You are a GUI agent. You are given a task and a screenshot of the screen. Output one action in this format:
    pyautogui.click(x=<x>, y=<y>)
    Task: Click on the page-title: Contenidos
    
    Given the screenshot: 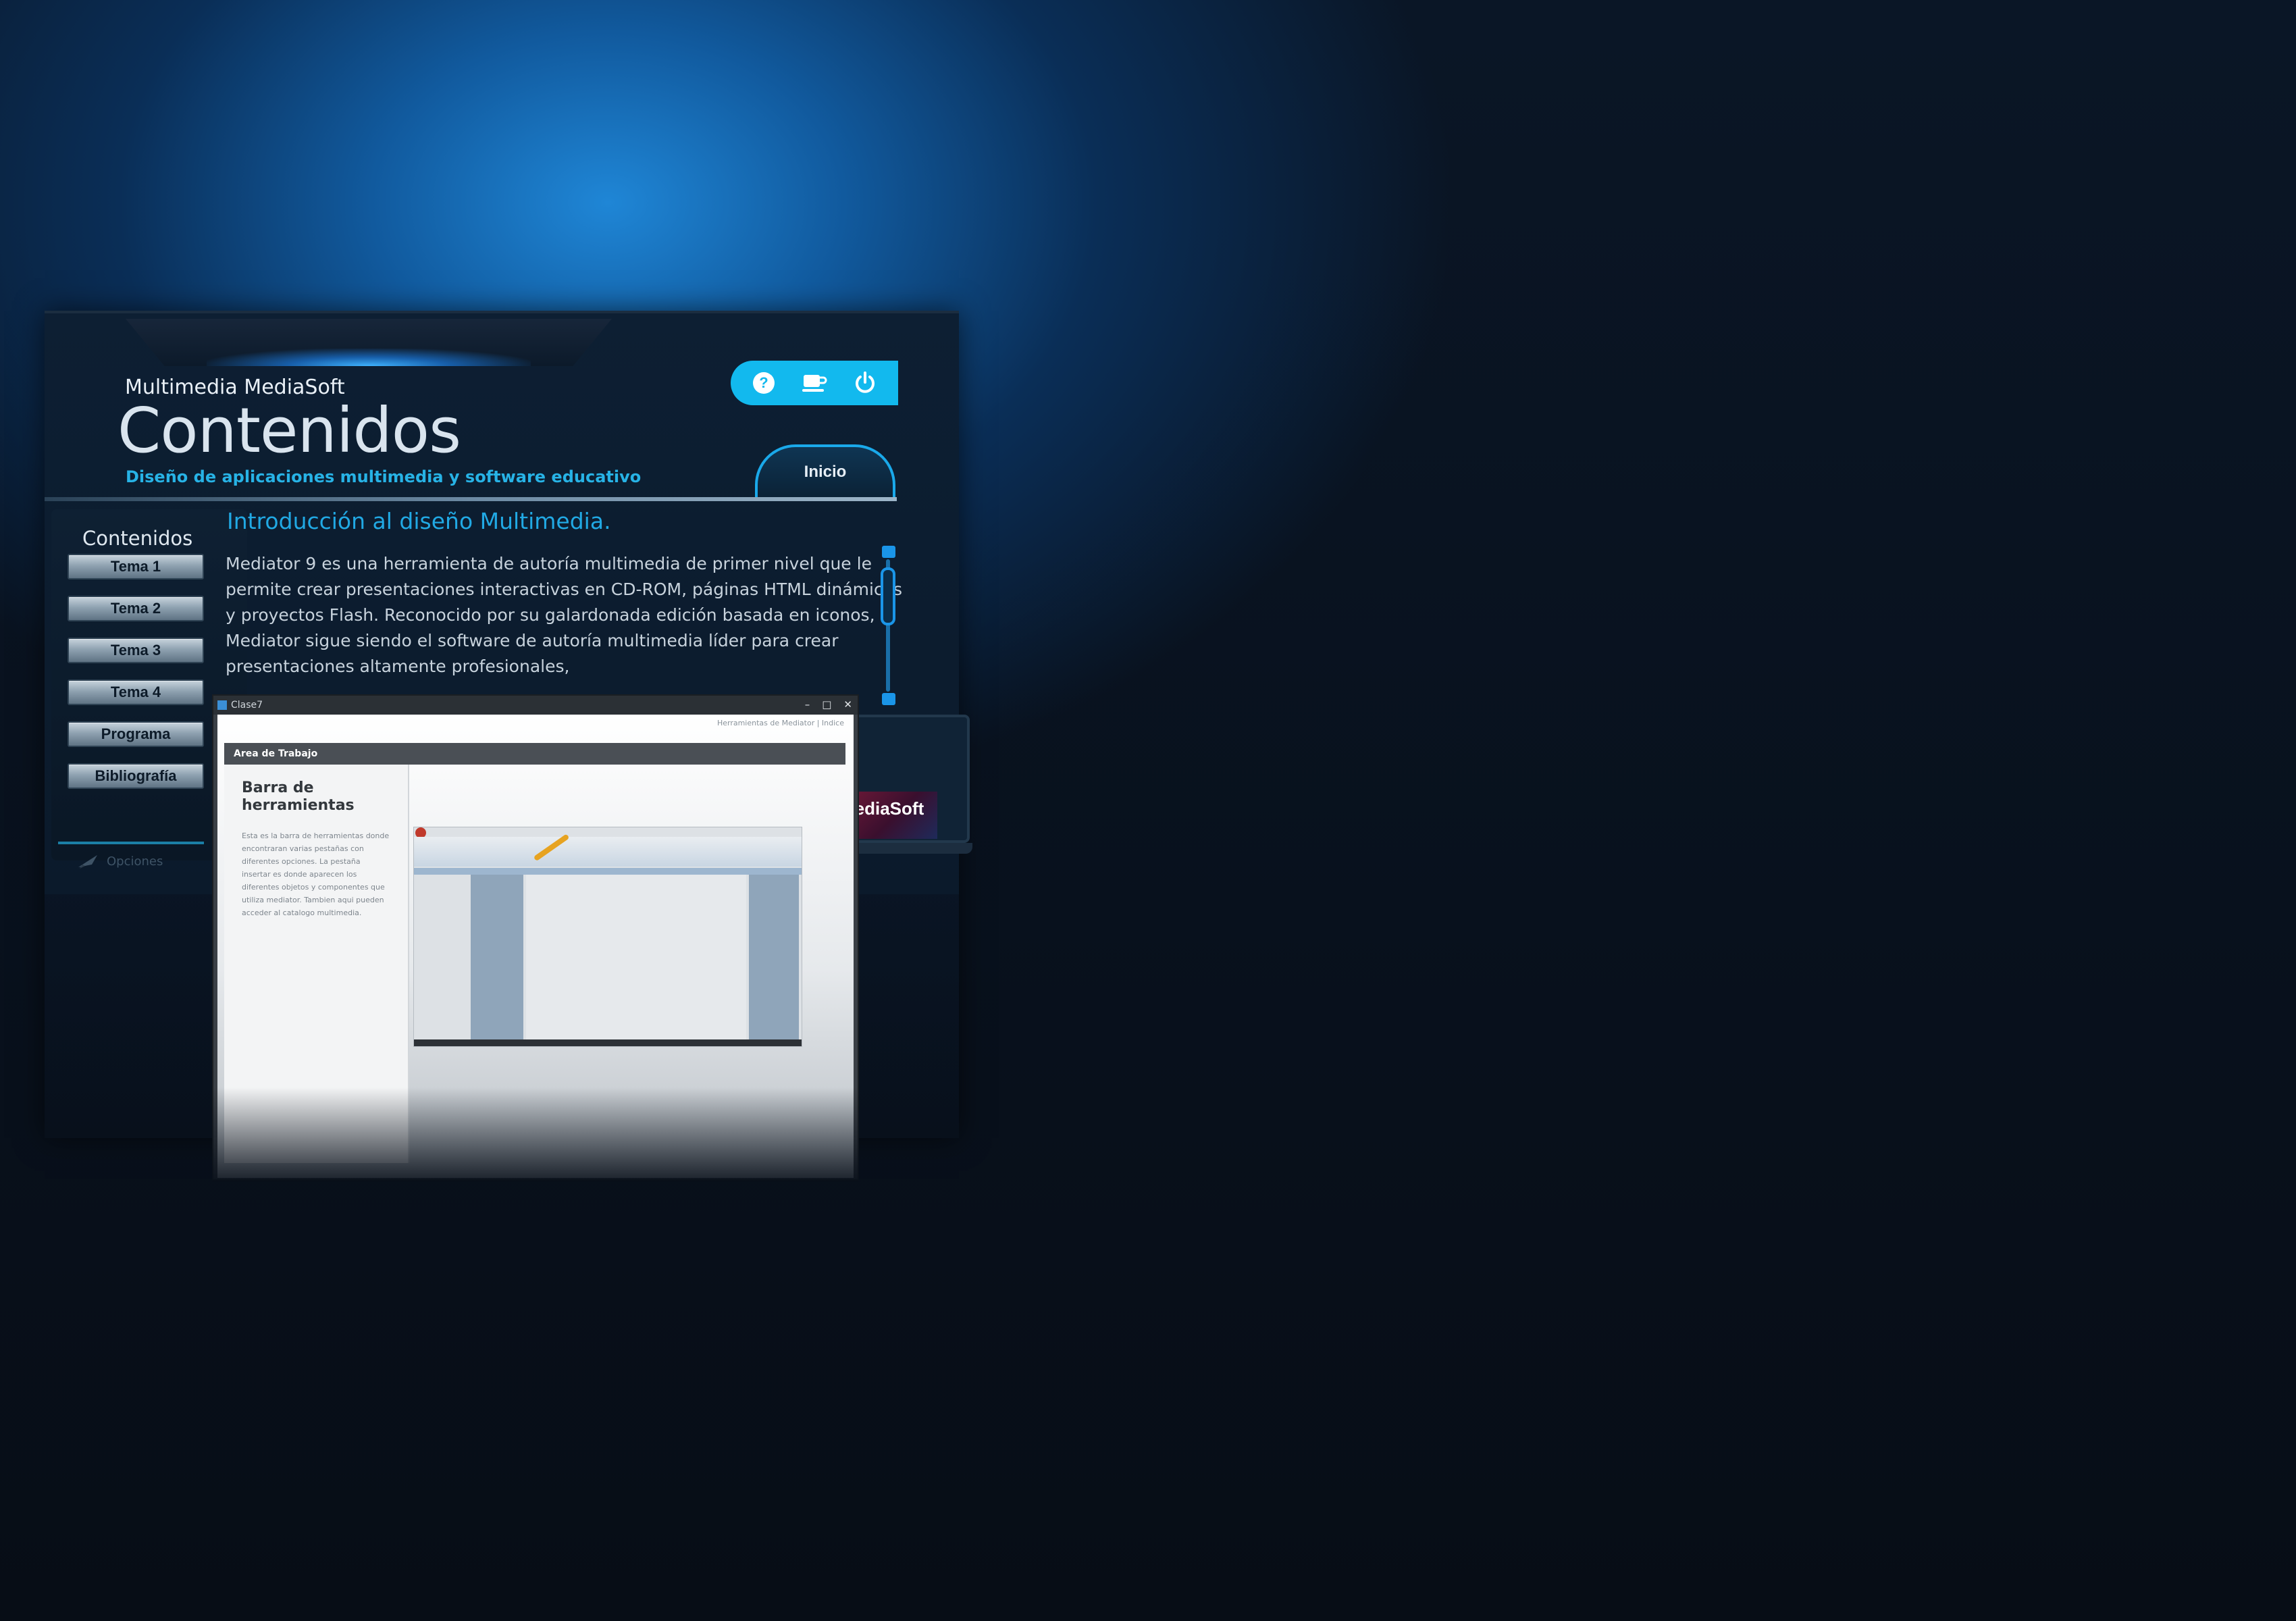 What is the action you would take?
    pyautogui.click(x=289, y=430)
    